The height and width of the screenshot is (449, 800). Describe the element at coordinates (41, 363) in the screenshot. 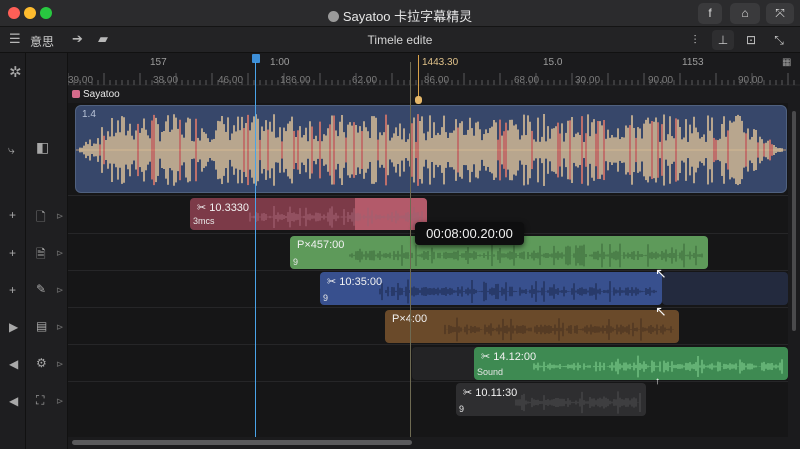

I see `gear-icon: ⚙` at that location.